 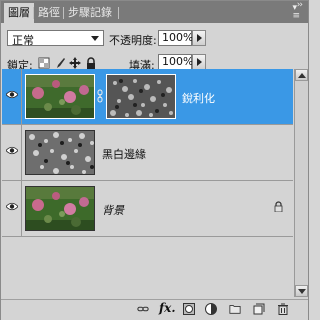 What do you see at coordinates (198, 98) in the screenshot?
I see `layer-name: 銳利化` at bounding box center [198, 98].